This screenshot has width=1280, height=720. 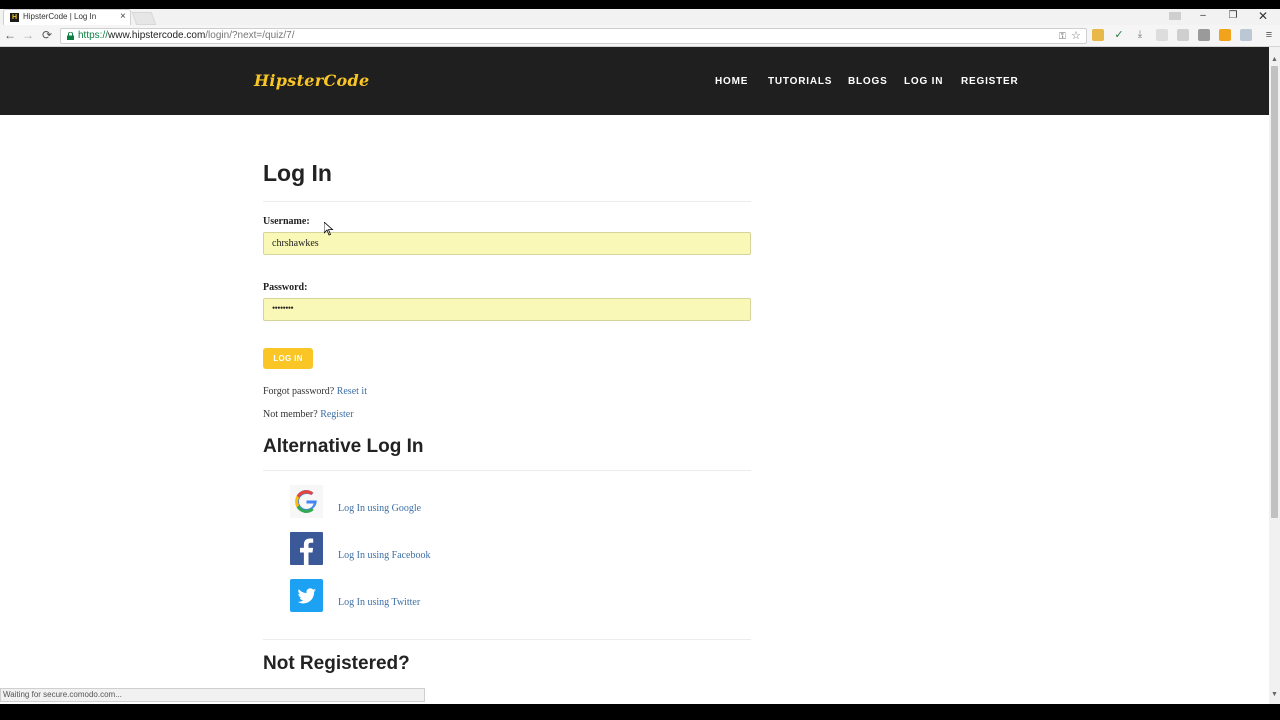 I want to click on site-logo: HipsterCode, so click(x=311, y=80).